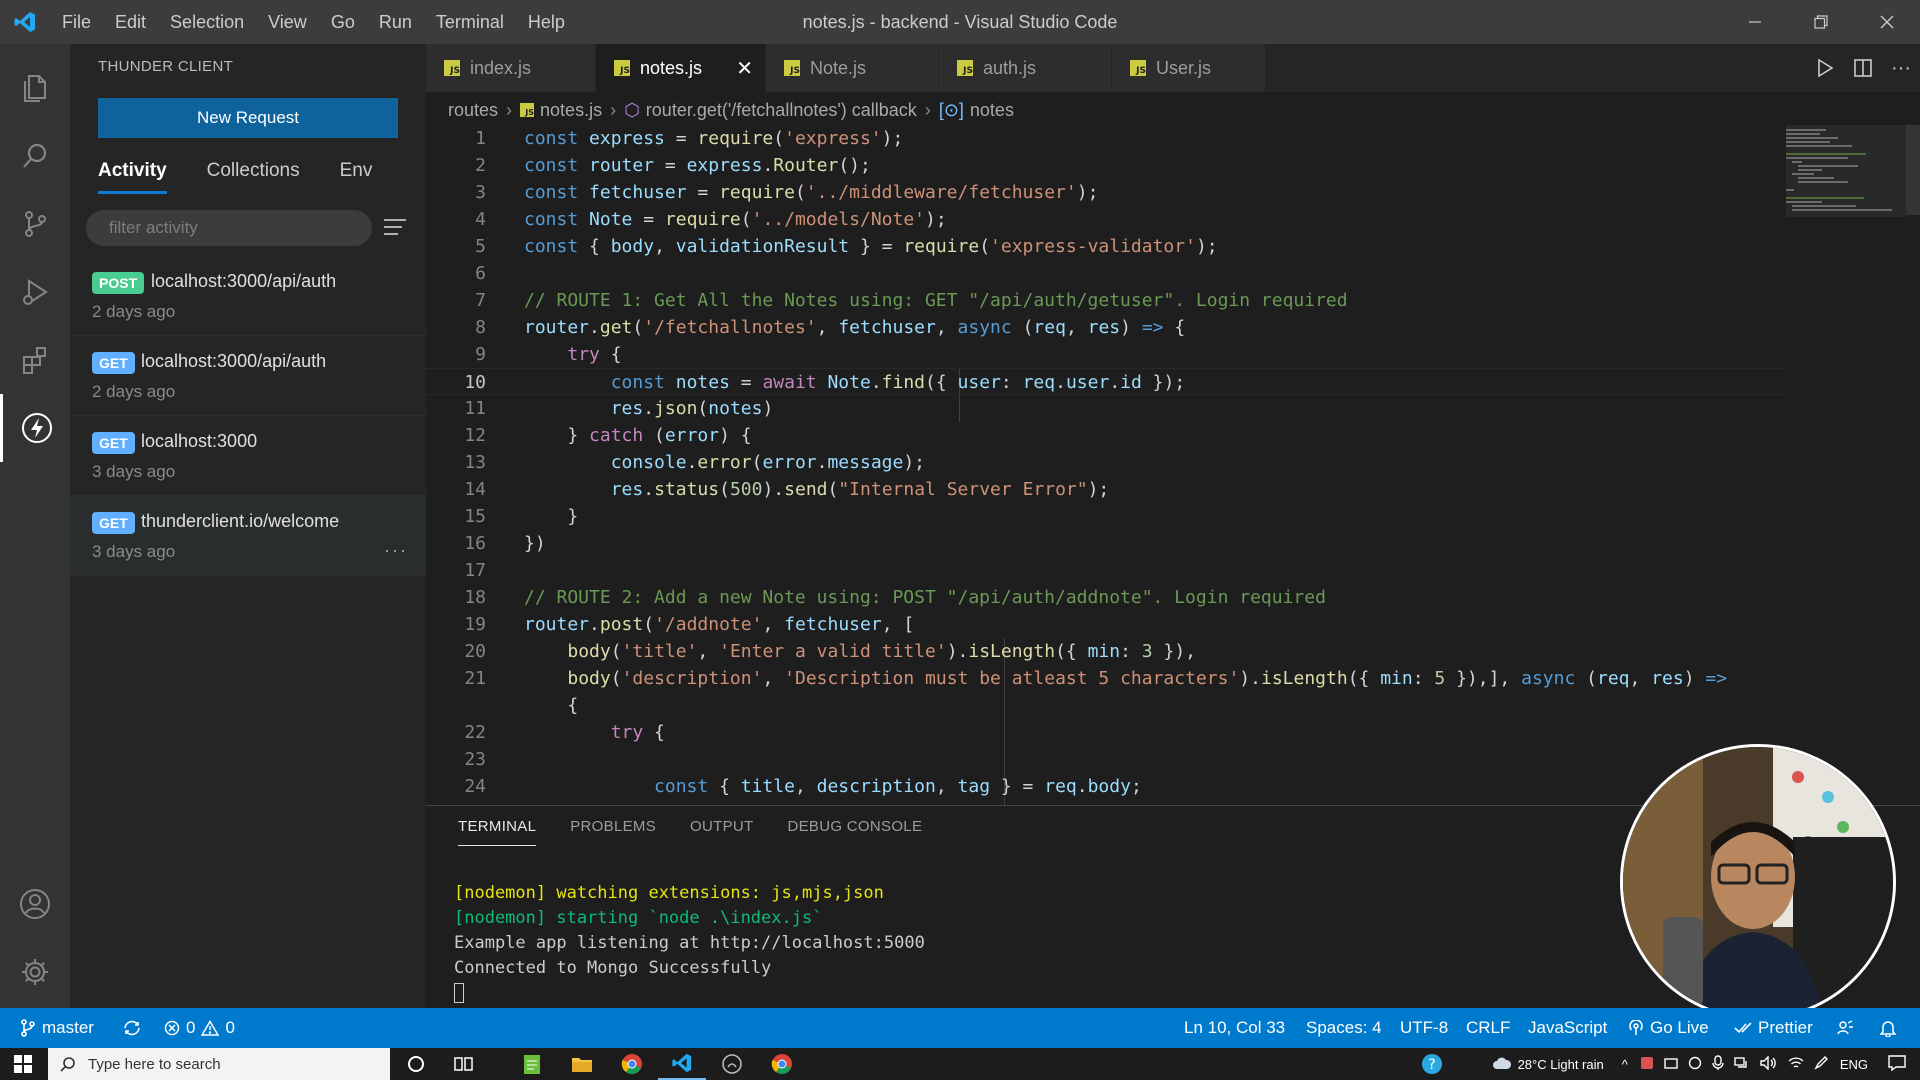 Image resolution: width=1920 pixels, height=1080 pixels. I want to click on chevron-up-icon: ^, so click(1625, 1064).